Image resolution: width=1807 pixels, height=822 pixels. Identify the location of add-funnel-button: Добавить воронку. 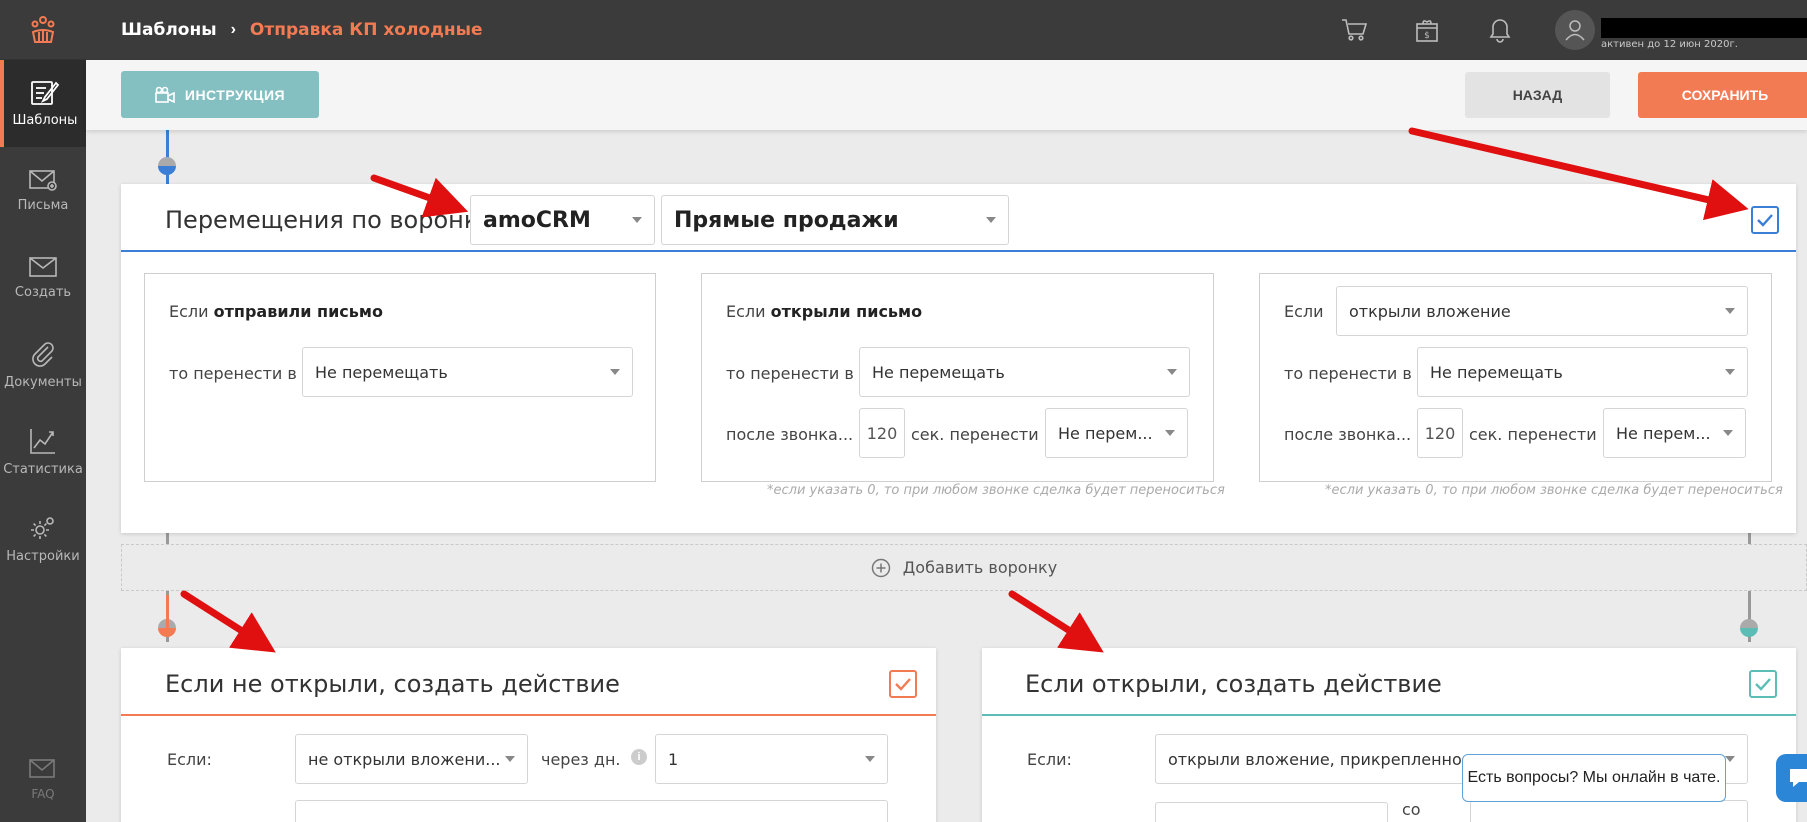
(964, 567).